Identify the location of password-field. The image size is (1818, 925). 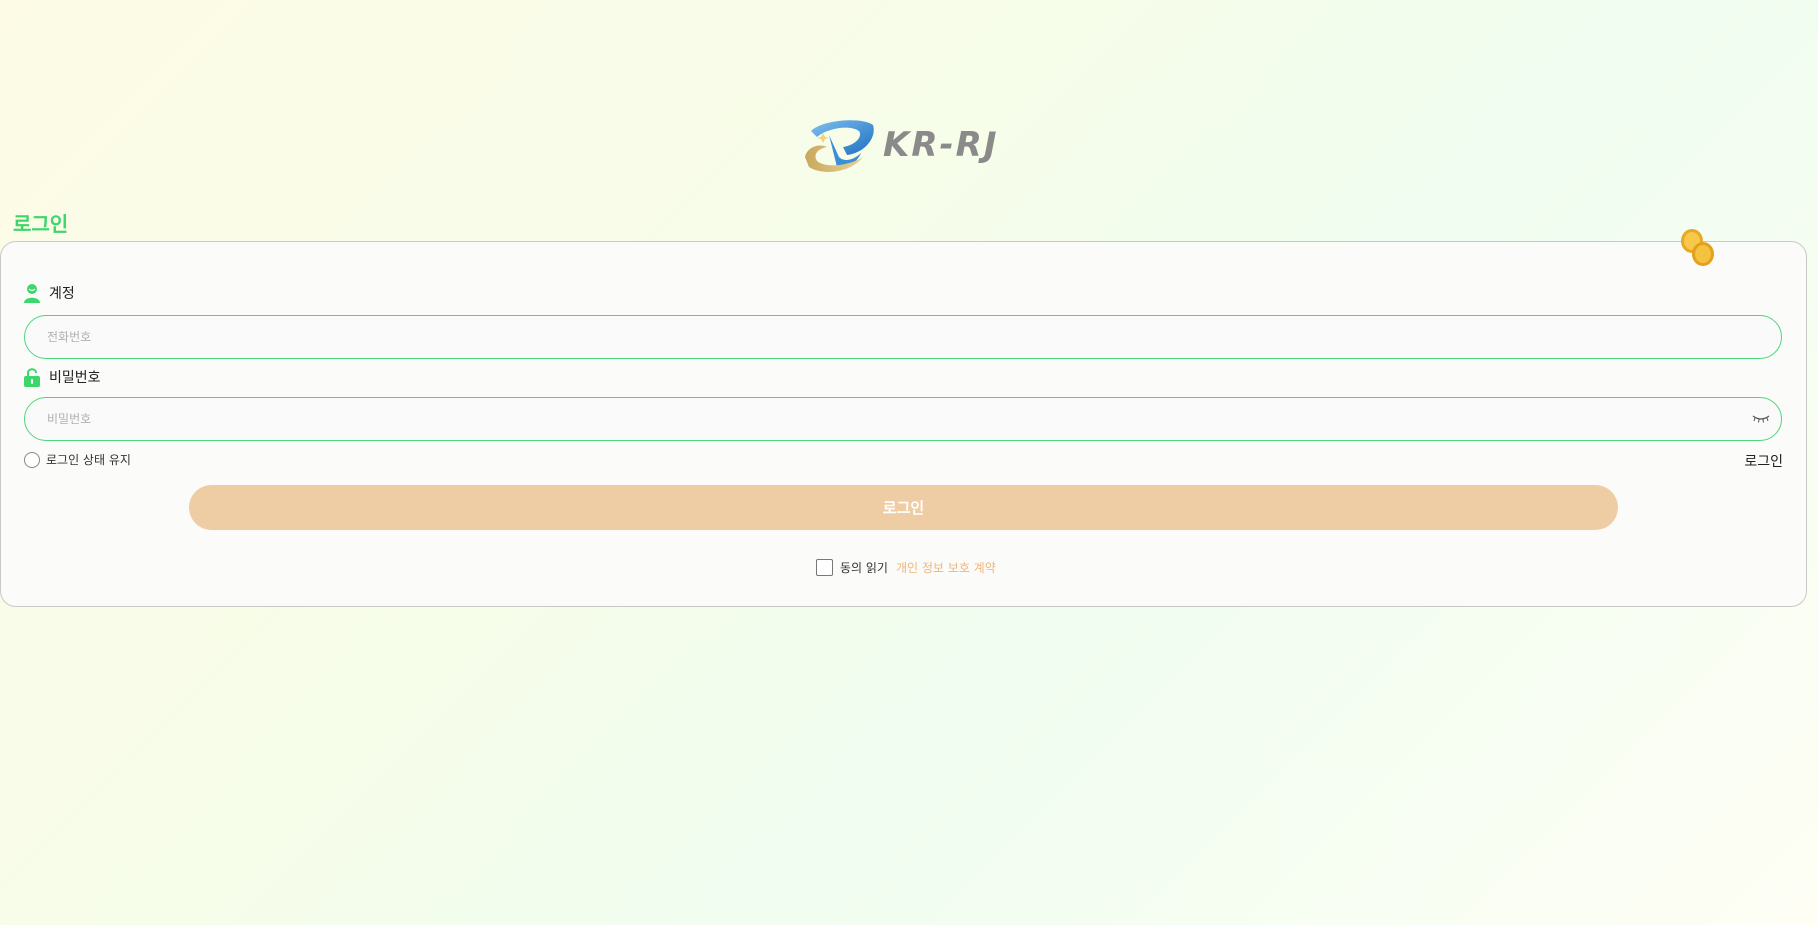
(903, 419).